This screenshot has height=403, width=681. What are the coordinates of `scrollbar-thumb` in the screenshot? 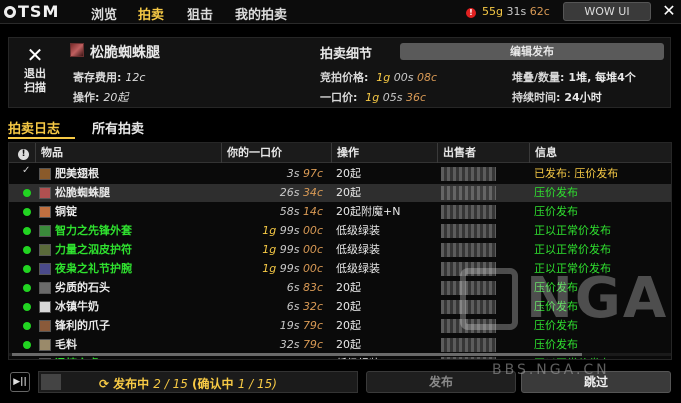 It's located at (297, 354).